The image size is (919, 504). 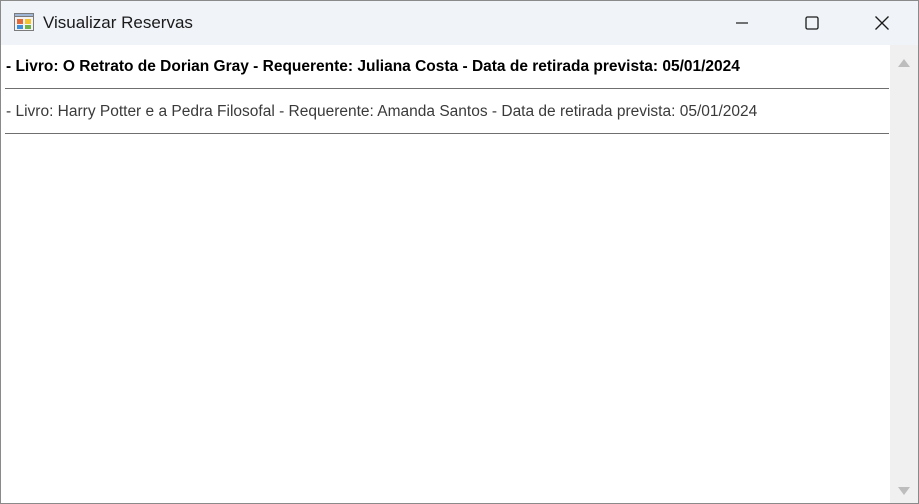 What do you see at coordinates (904, 63) in the screenshot?
I see `scroll-up-arrow-icon` at bounding box center [904, 63].